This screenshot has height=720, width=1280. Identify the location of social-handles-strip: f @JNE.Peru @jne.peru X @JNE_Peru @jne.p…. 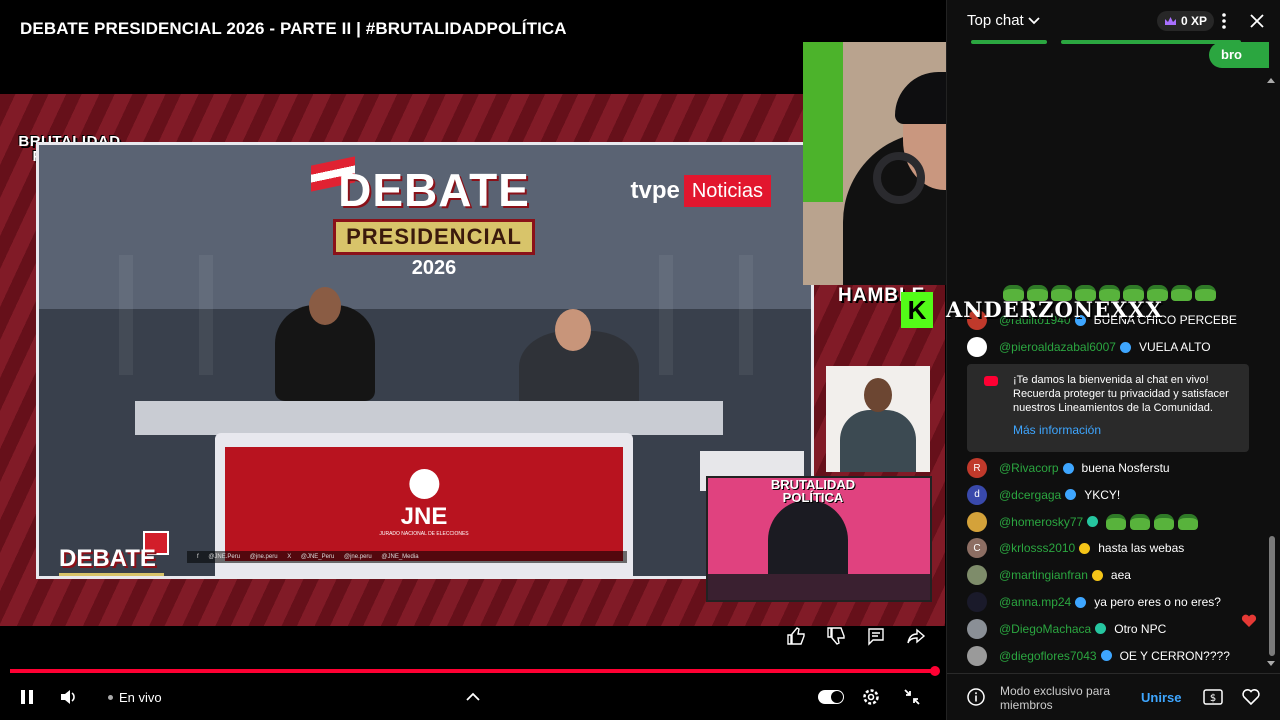
(407, 557).